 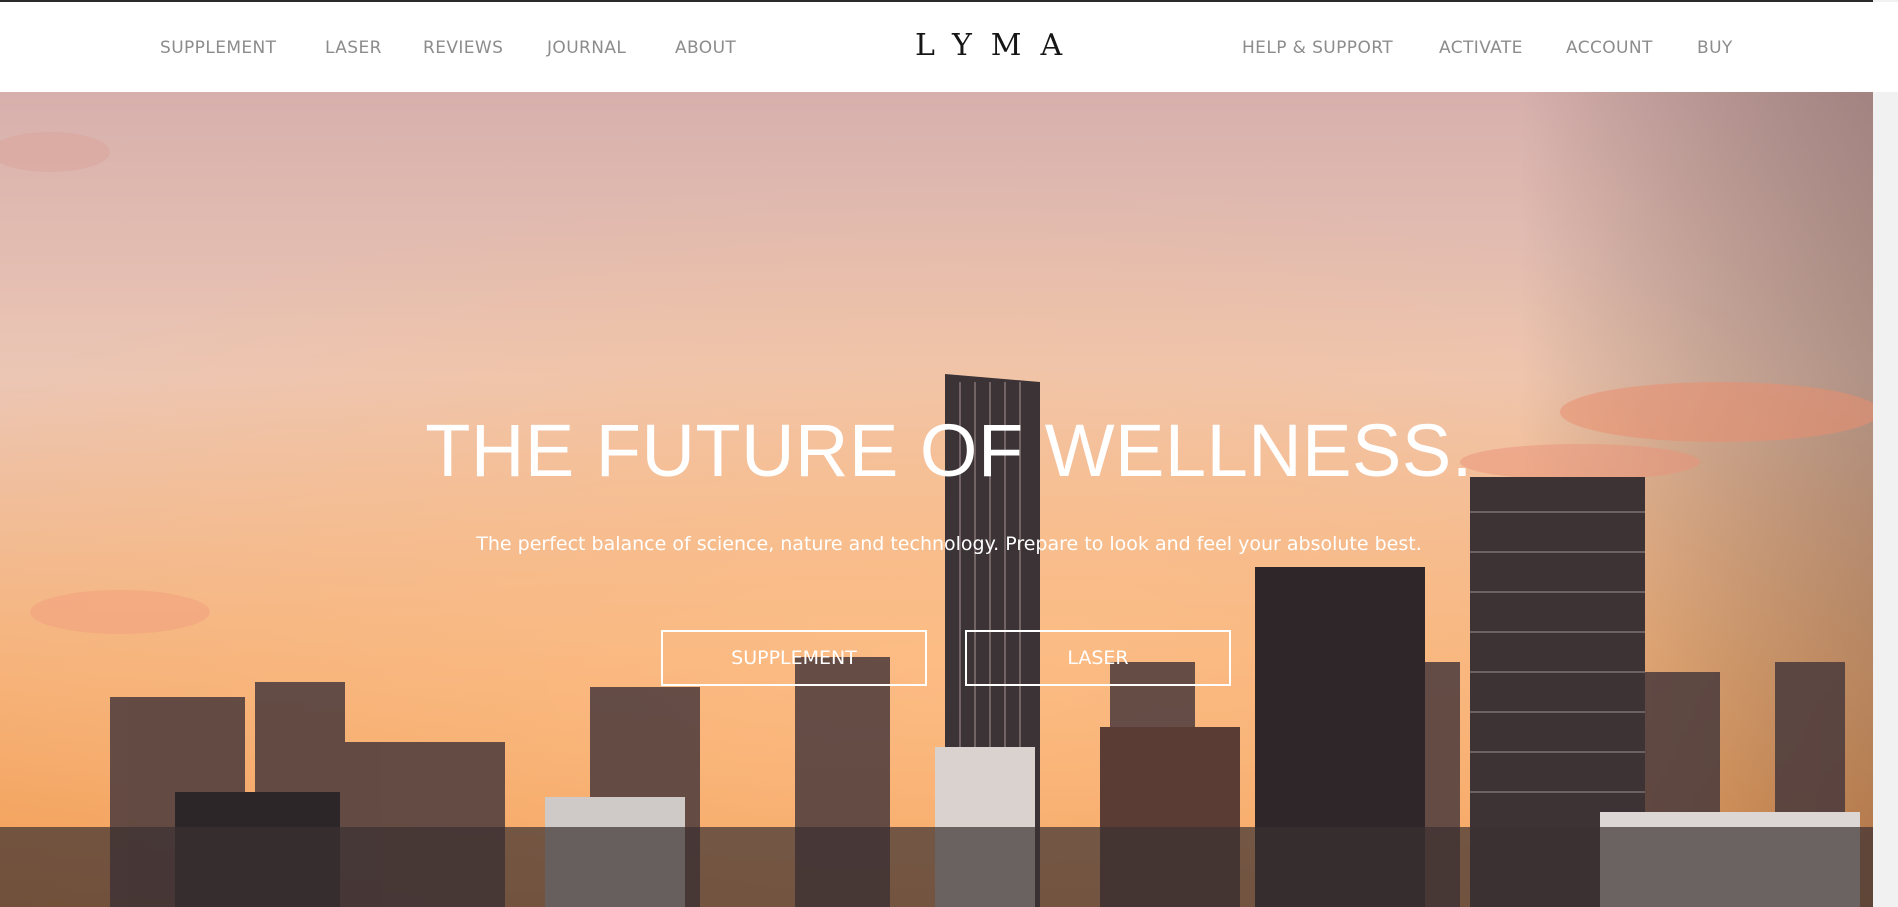 What do you see at coordinates (1609, 48) in the screenshot?
I see `nav-link-account: ACCOUNT` at bounding box center [1609, 48].